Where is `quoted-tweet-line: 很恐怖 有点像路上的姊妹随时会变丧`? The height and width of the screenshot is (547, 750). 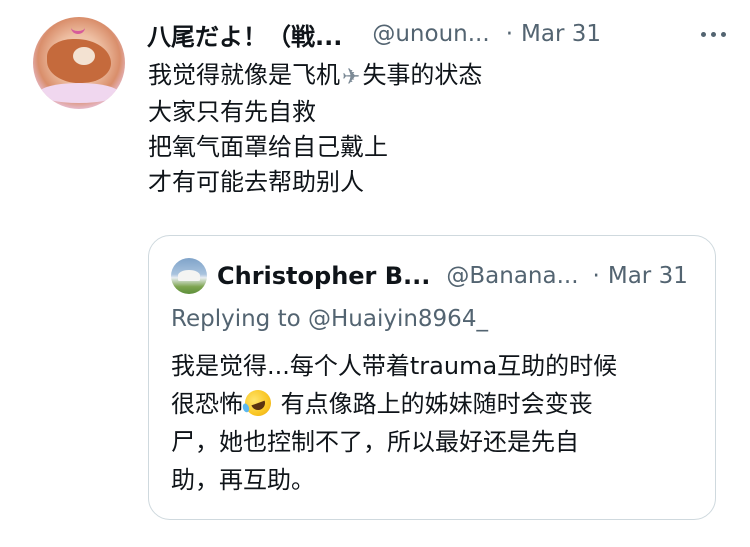
quoted-tweet-line: 很恐怖 有点像路上的姊妹随时会变丧 is located at coordinates (436, 404).